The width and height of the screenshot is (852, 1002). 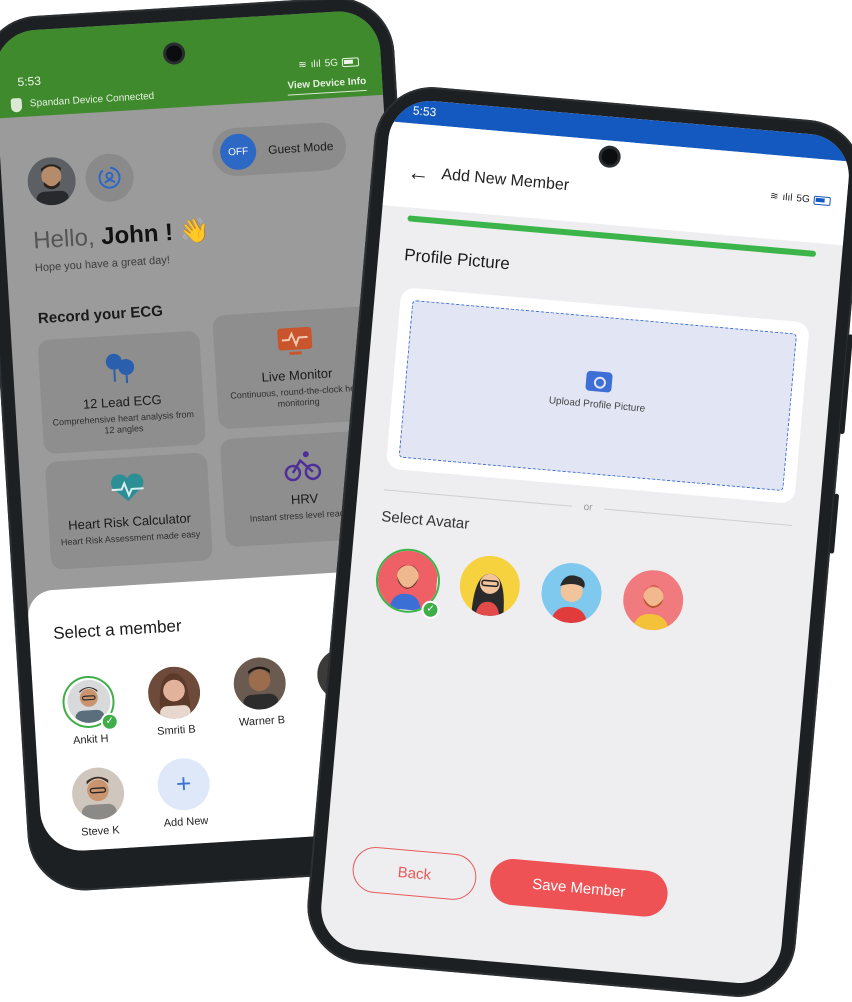 I want to click on member-name: Warner B, so click(x=262, y=721).